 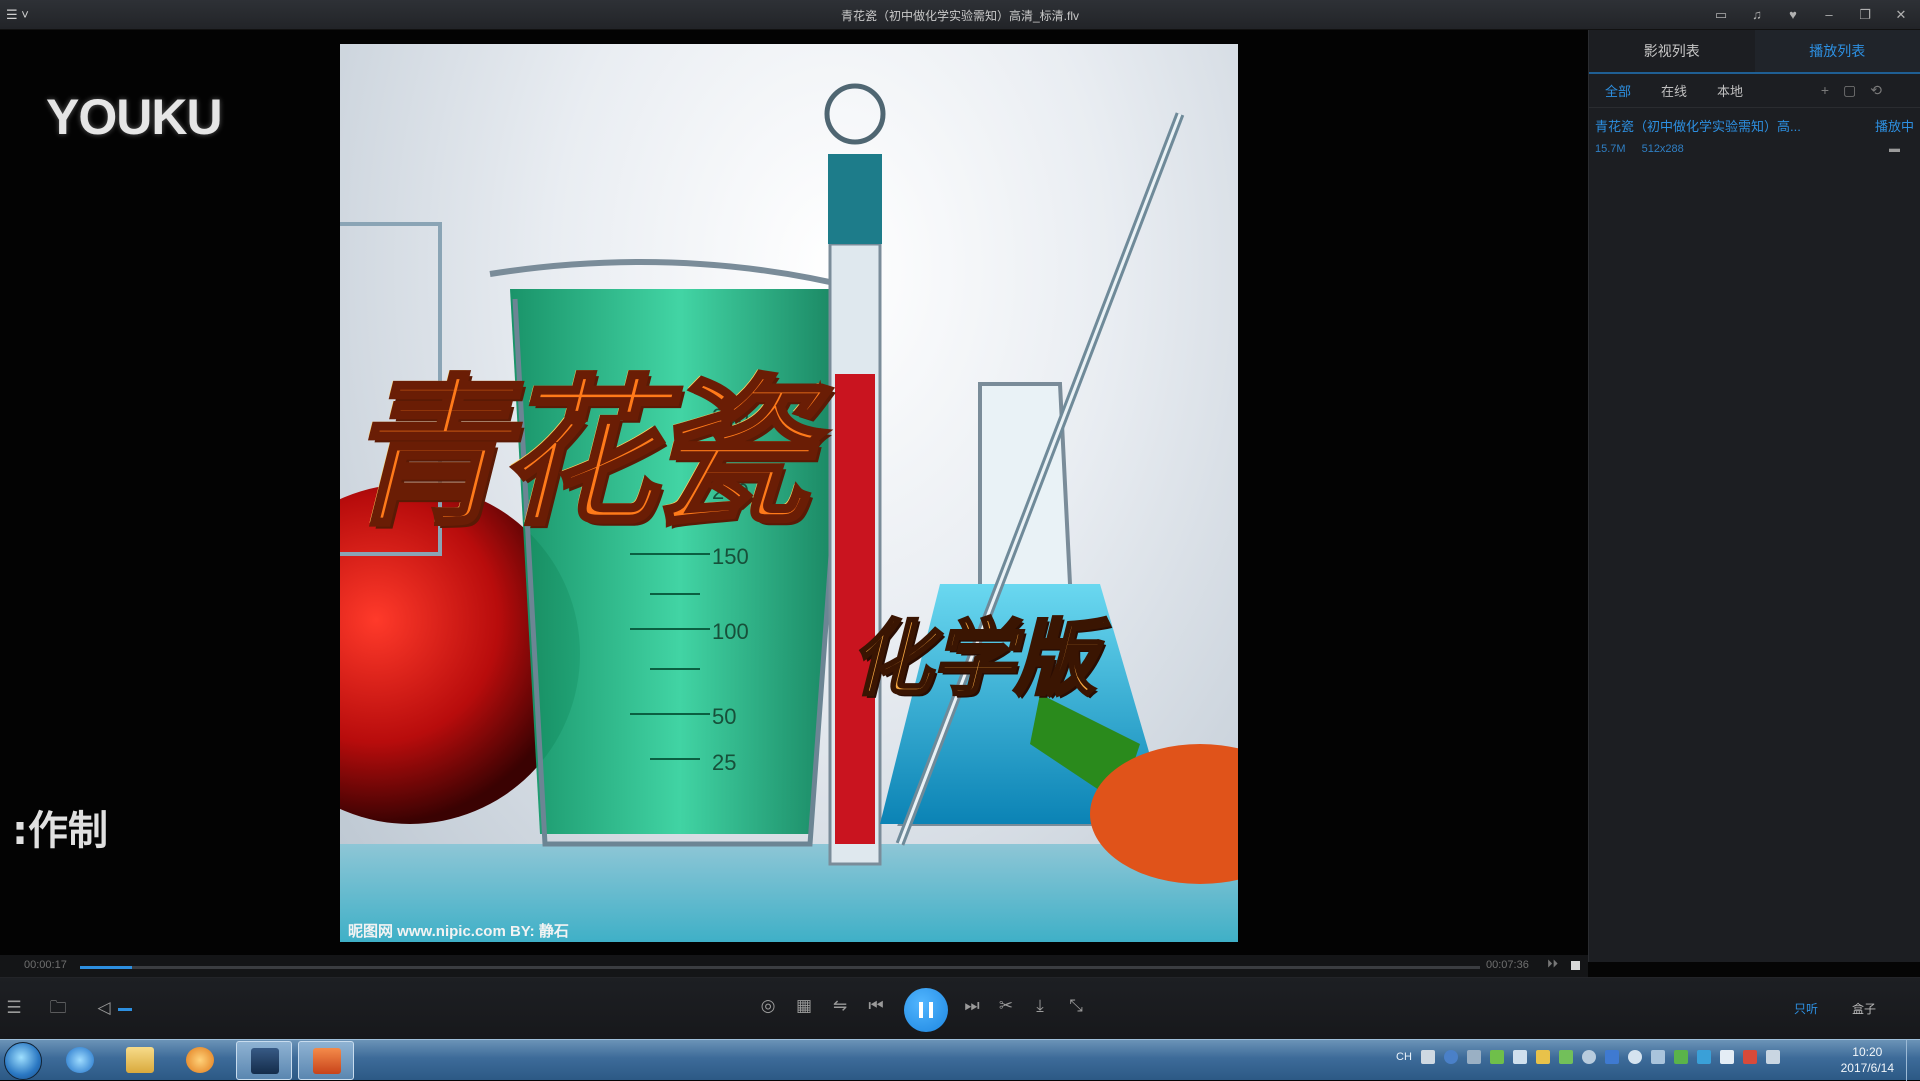 What do you see at coordinates (1825, 90) in the screenshot?
I see `add-icon: +` at bounding box center [1825, 90].